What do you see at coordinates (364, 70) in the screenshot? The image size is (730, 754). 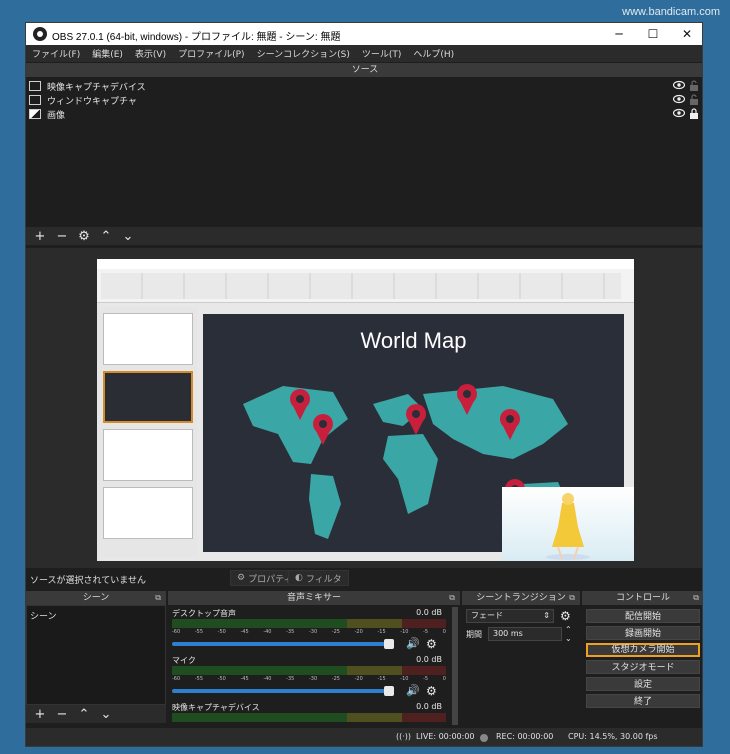 I see `sources-dock-title: ソース` at bounding box center [364, 70].